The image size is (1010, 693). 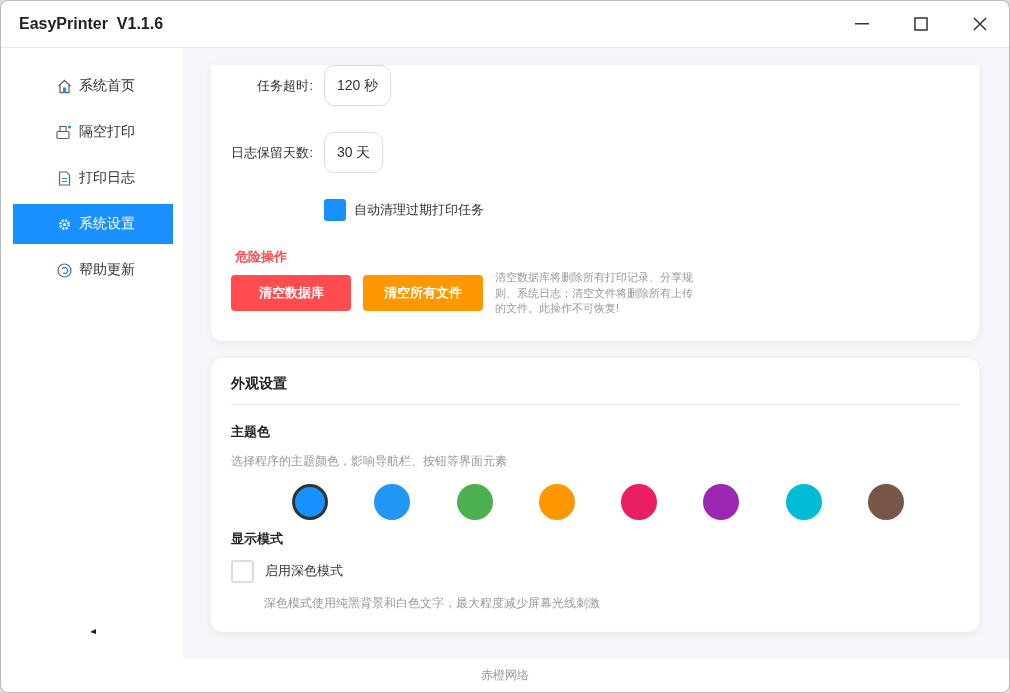 What do you see at coordinates (64, 224) in the screenshot?
I see `settings-icon` at bounding box center [64, 224].